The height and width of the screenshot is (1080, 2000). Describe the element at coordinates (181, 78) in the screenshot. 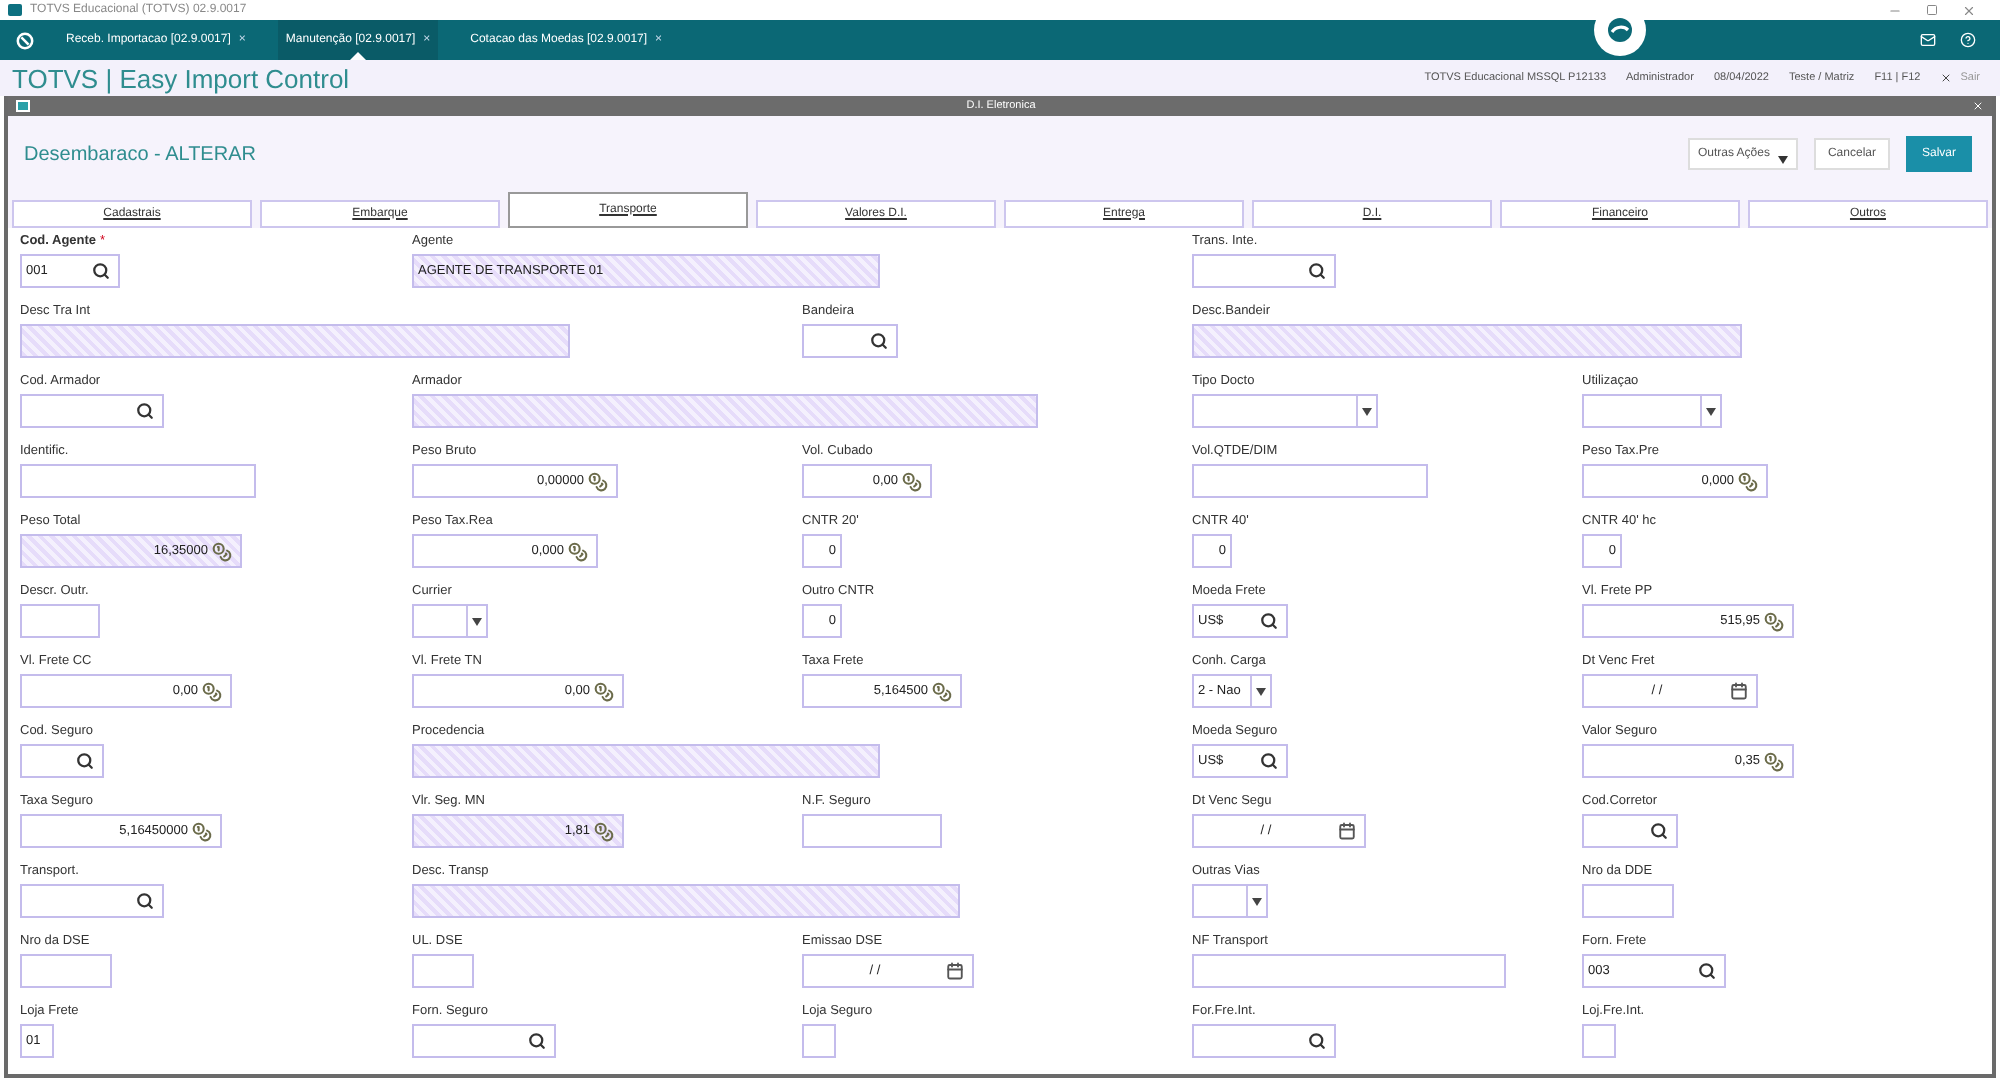

I see `app-title: TOTVS | Easy Import Control` at that location.